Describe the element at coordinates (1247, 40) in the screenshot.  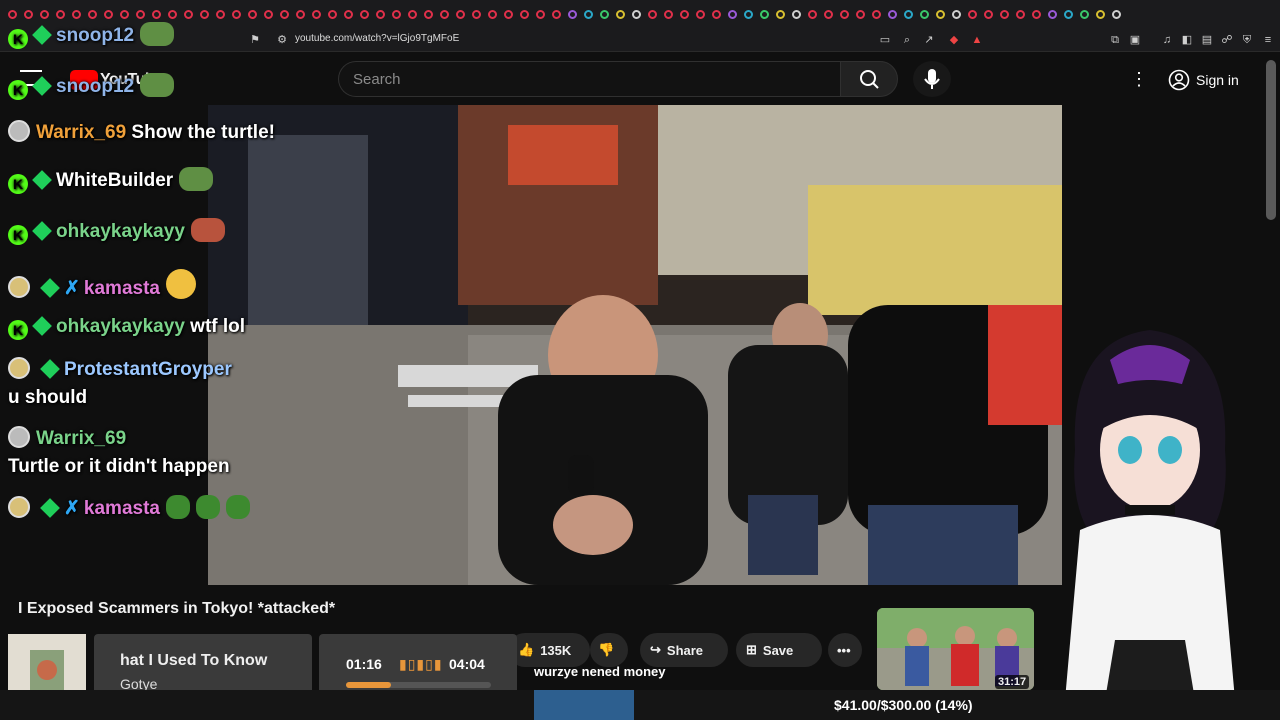
I see `shield-icon: ⛨` at that location.